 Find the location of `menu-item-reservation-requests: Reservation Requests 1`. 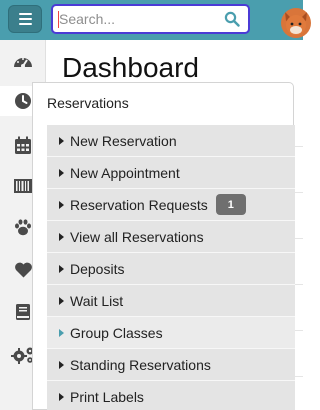

menu-item-reservation-requests: Reservation Requests 1 is located at coordinates (171, 205).